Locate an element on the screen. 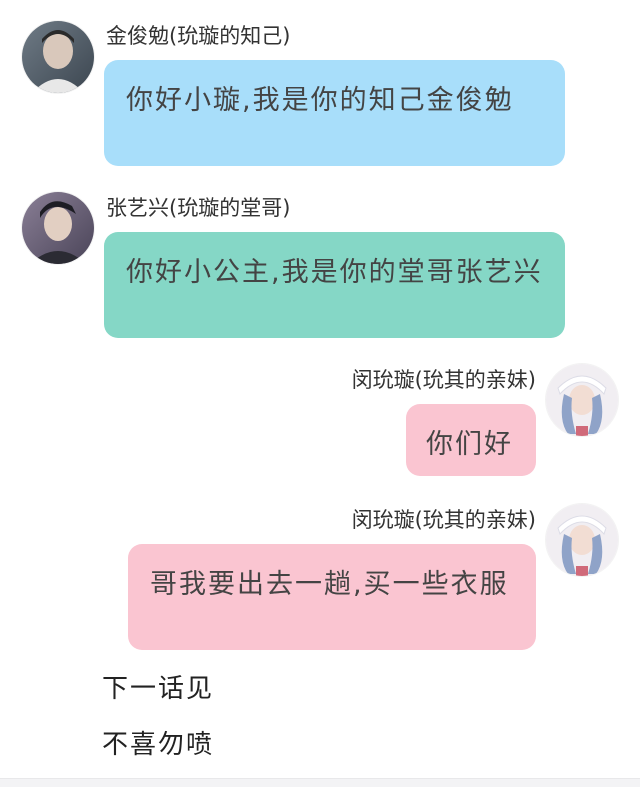  message-text: 你们好 is located at coordinates (469, 444).